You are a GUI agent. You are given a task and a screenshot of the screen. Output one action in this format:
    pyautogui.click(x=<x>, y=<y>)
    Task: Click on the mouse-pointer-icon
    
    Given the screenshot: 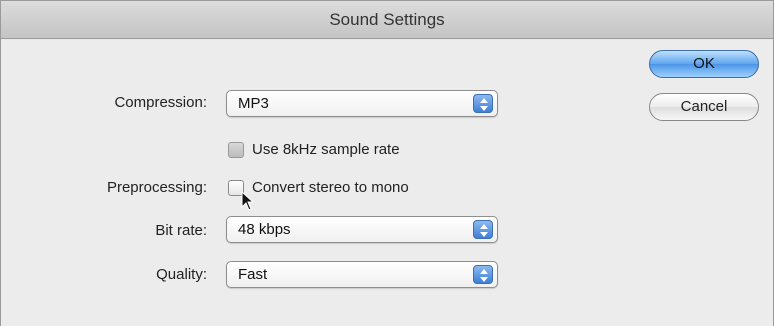 What is the action you would take?
    pyautogui.click(x=248, y=203)
    